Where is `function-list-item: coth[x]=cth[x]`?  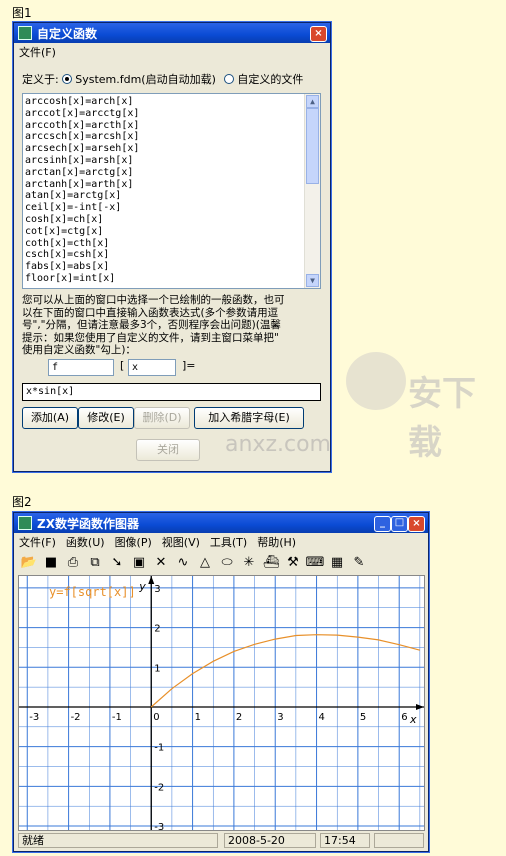
function-list-item: coth[x]=cth[x] is located at coordinates (172, 244).